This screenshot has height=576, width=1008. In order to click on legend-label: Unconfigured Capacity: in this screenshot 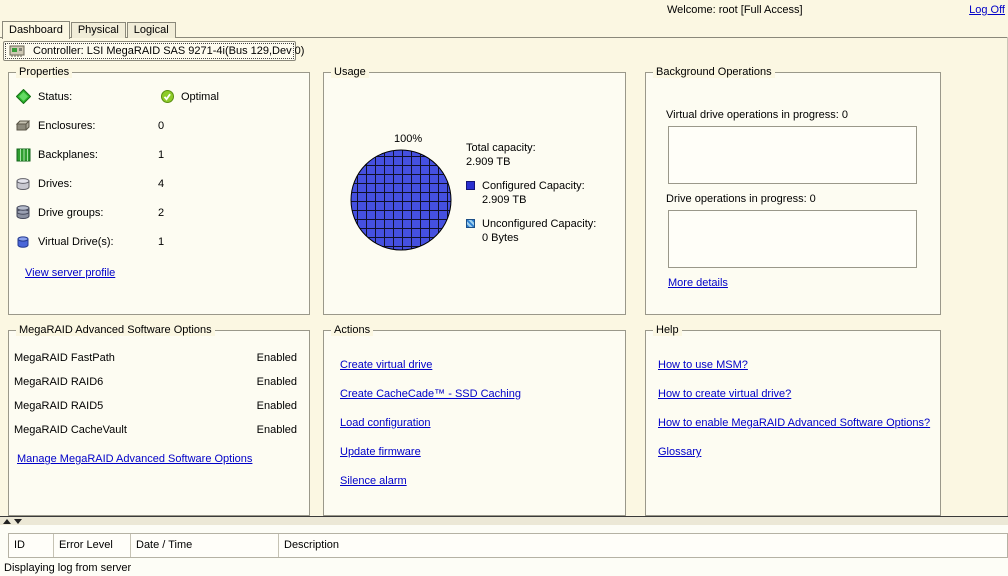, I will do `click(539, 224)`.